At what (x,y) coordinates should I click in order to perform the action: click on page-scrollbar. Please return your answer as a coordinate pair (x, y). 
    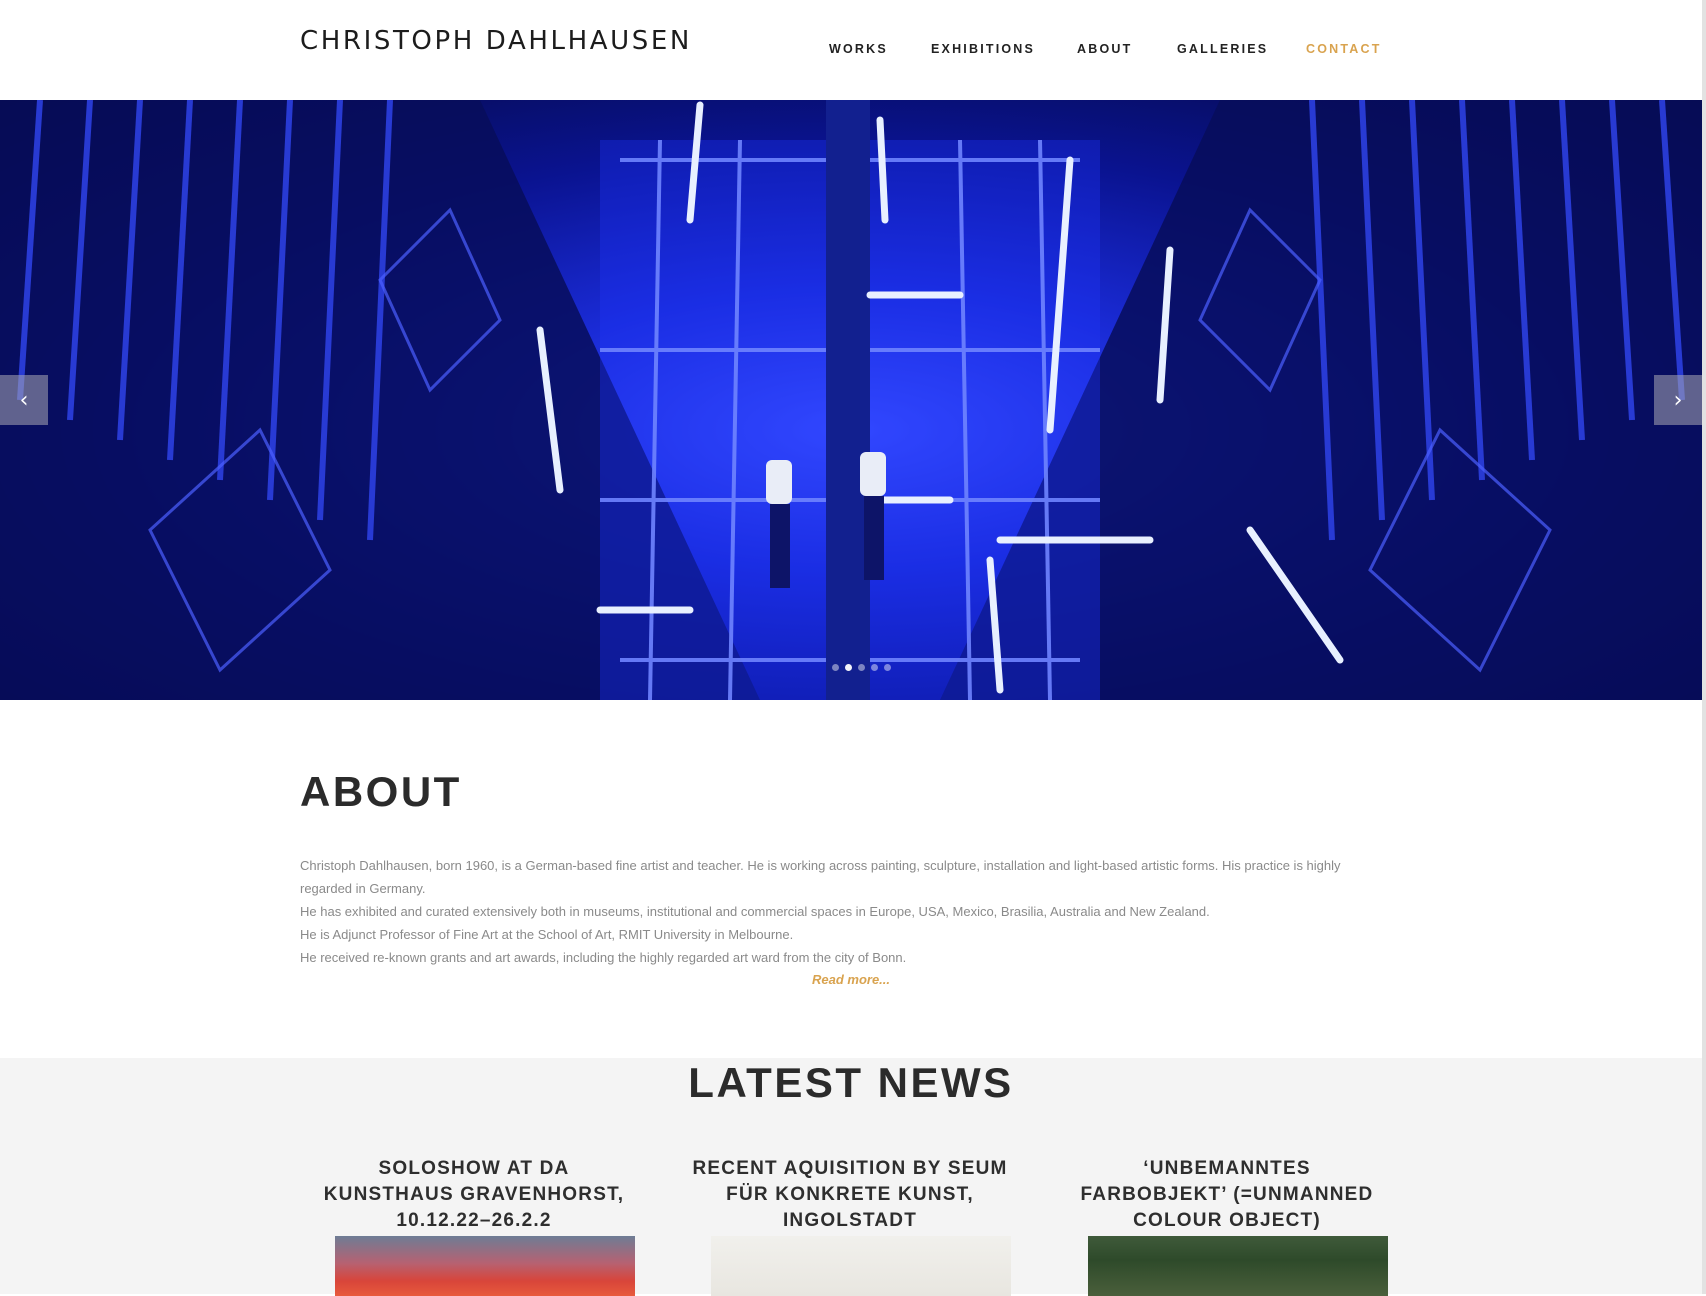
    Looking at the image, I should click on (1704, 647).